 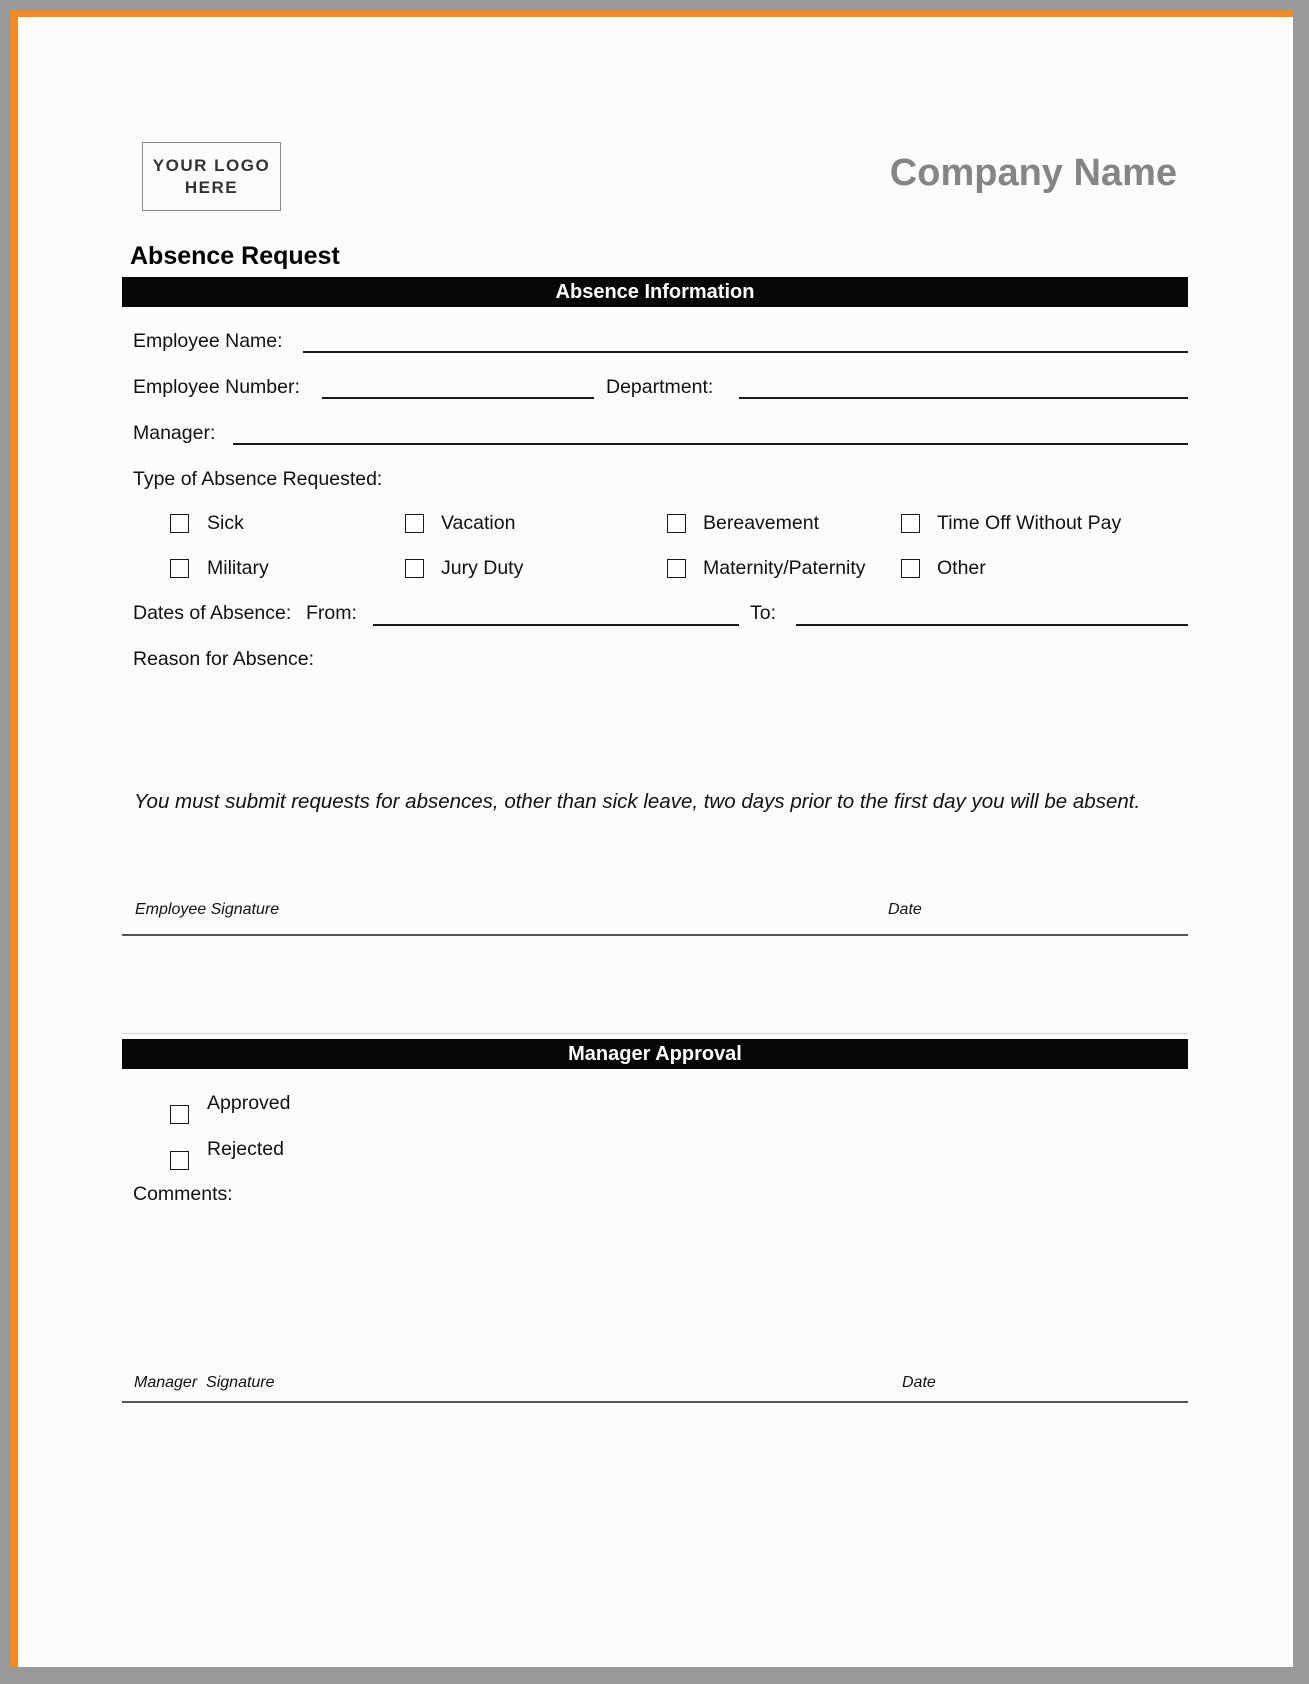 I want to click on reason-field, so click(x=660, y=727).